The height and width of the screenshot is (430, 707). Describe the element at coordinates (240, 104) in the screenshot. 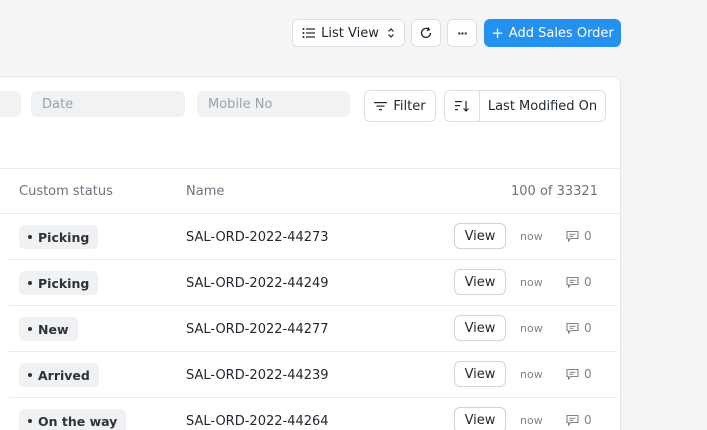

I see `mobile-placeholder: Mobile No` at that location.